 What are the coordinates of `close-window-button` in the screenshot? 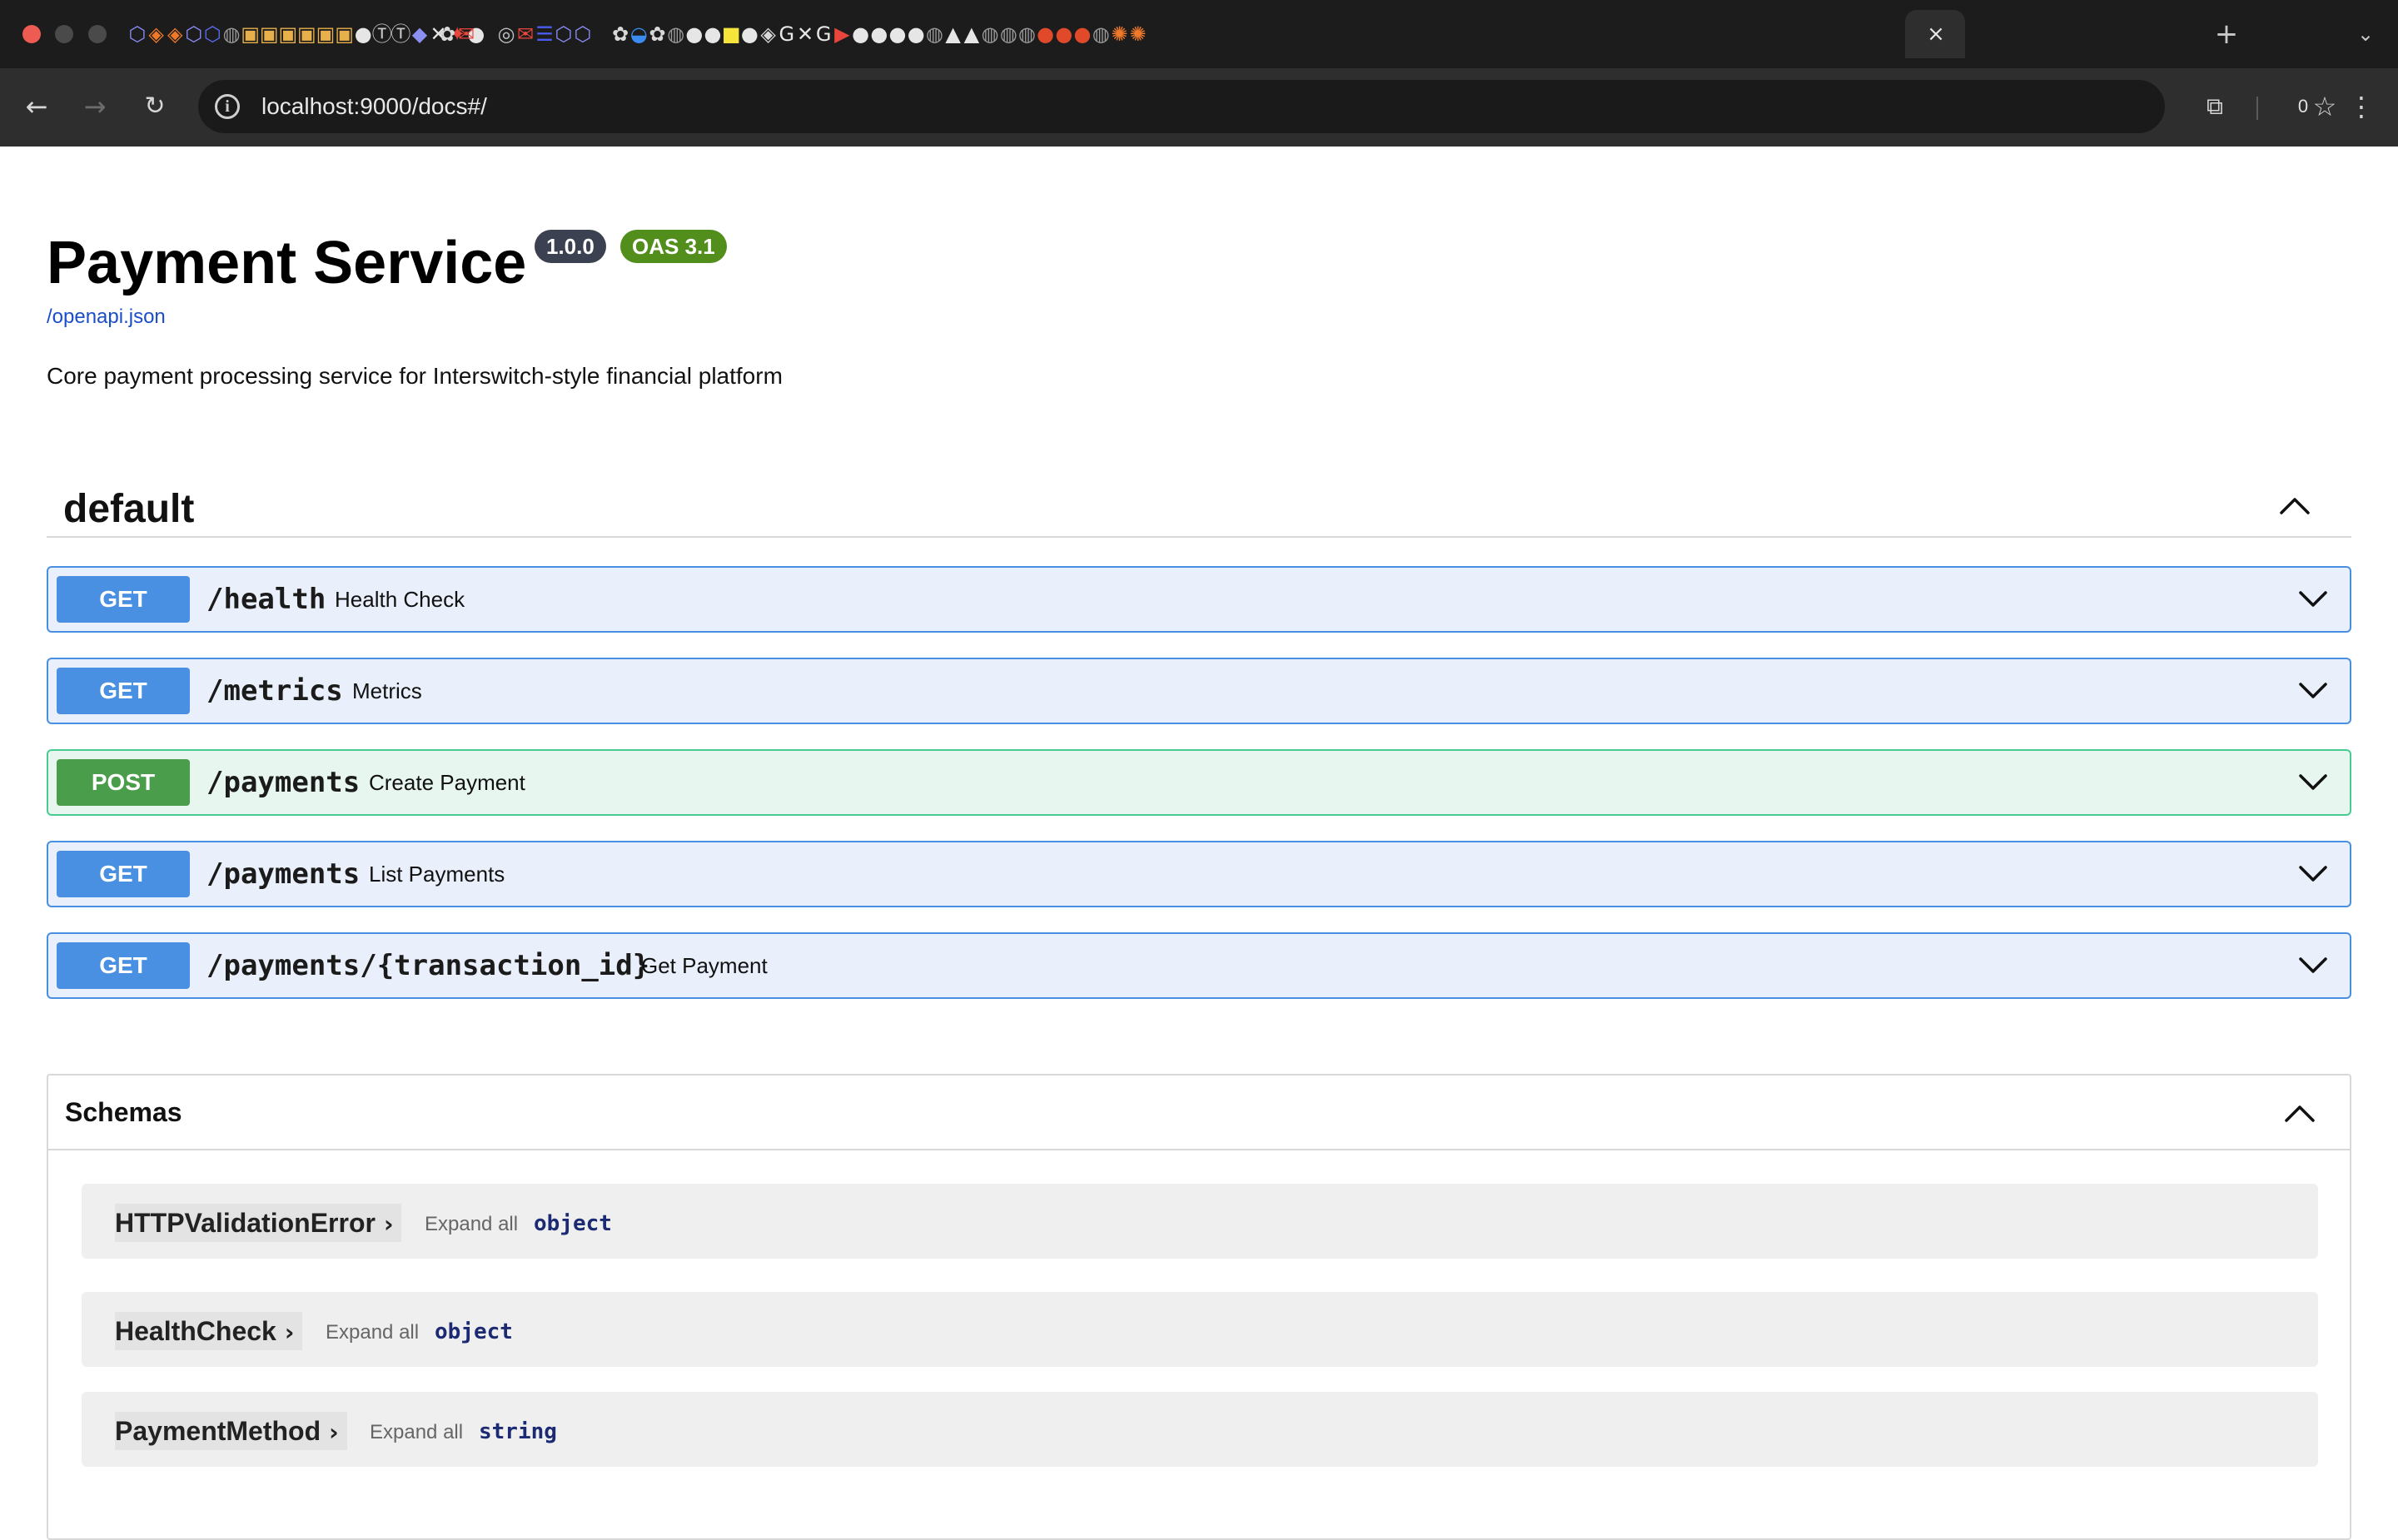 It's located at (31, 34).